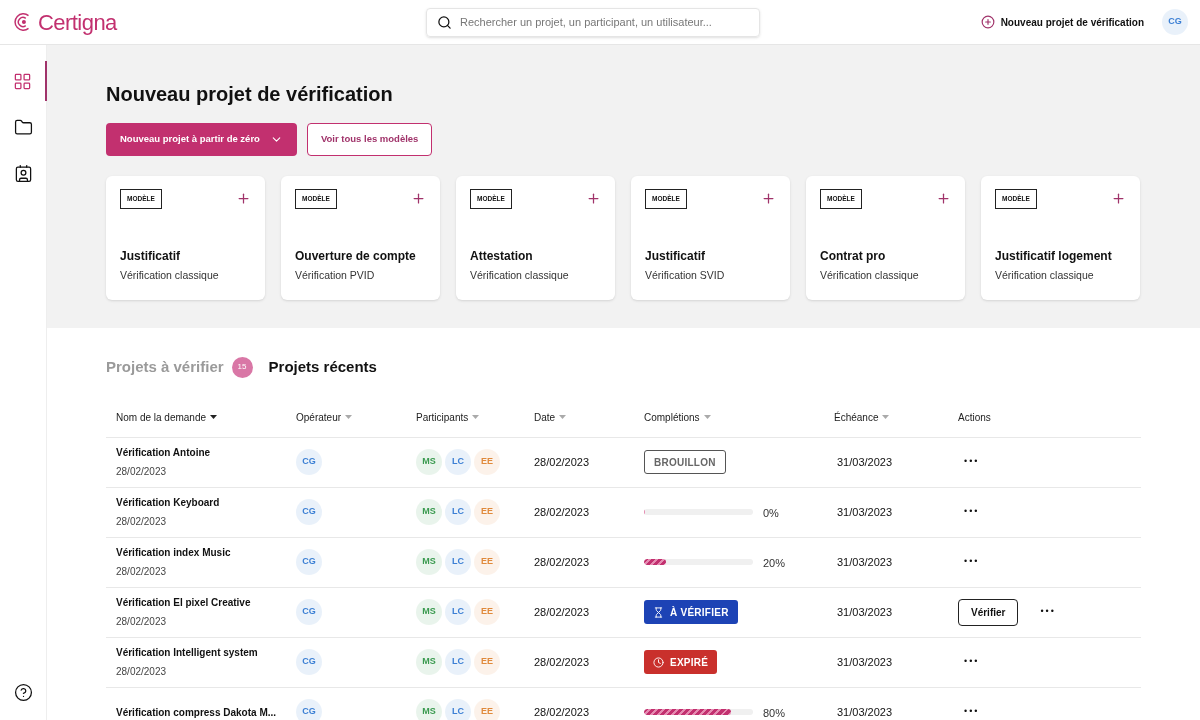 This screenshot has height=720, width=1200. Describe the element at coordinates (1062, 22) in the screenshot. I see `new-project-link: Nouveau projet de vérification` at that location.